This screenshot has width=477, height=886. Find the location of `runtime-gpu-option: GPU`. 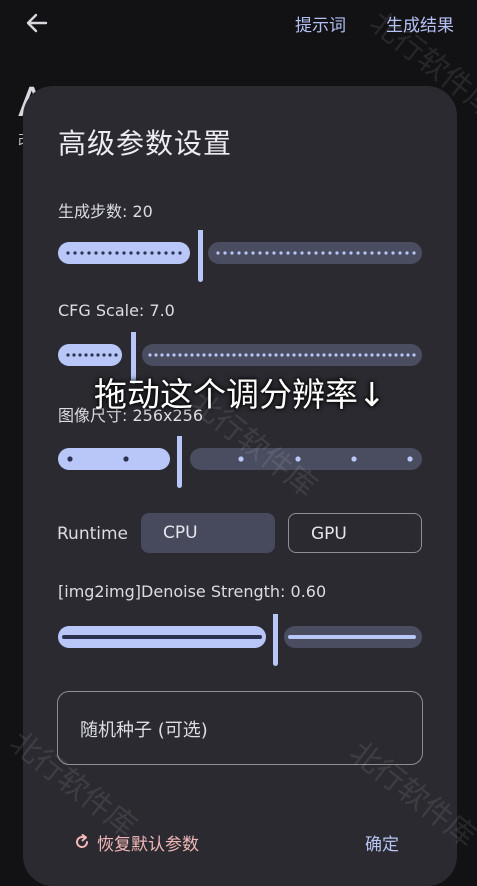

runtime-gpu-option: GPU is located at coordinates (355, 533).